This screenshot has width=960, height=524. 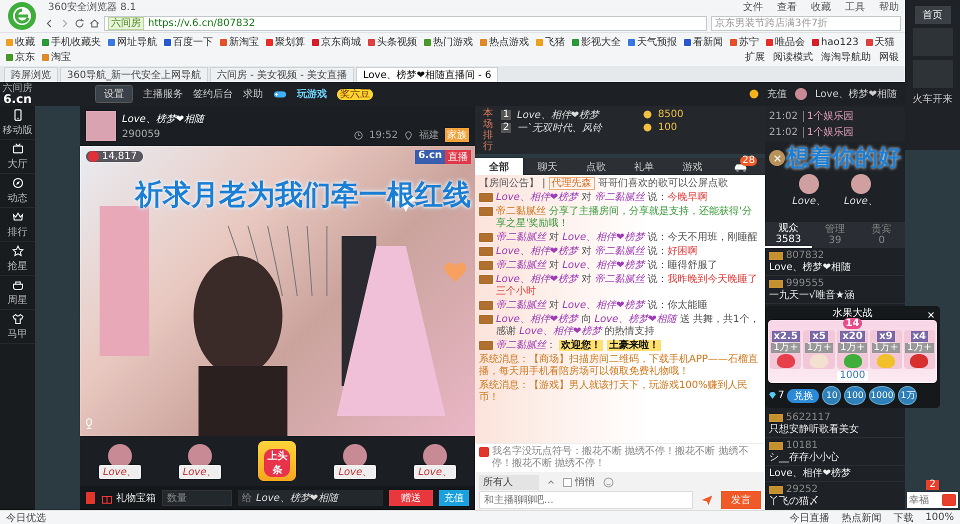 What do you see at coordinates (579, 482) in the screenshot?
I see `whisper-checkbox: 悄悄` at bounding box center [579, 482].